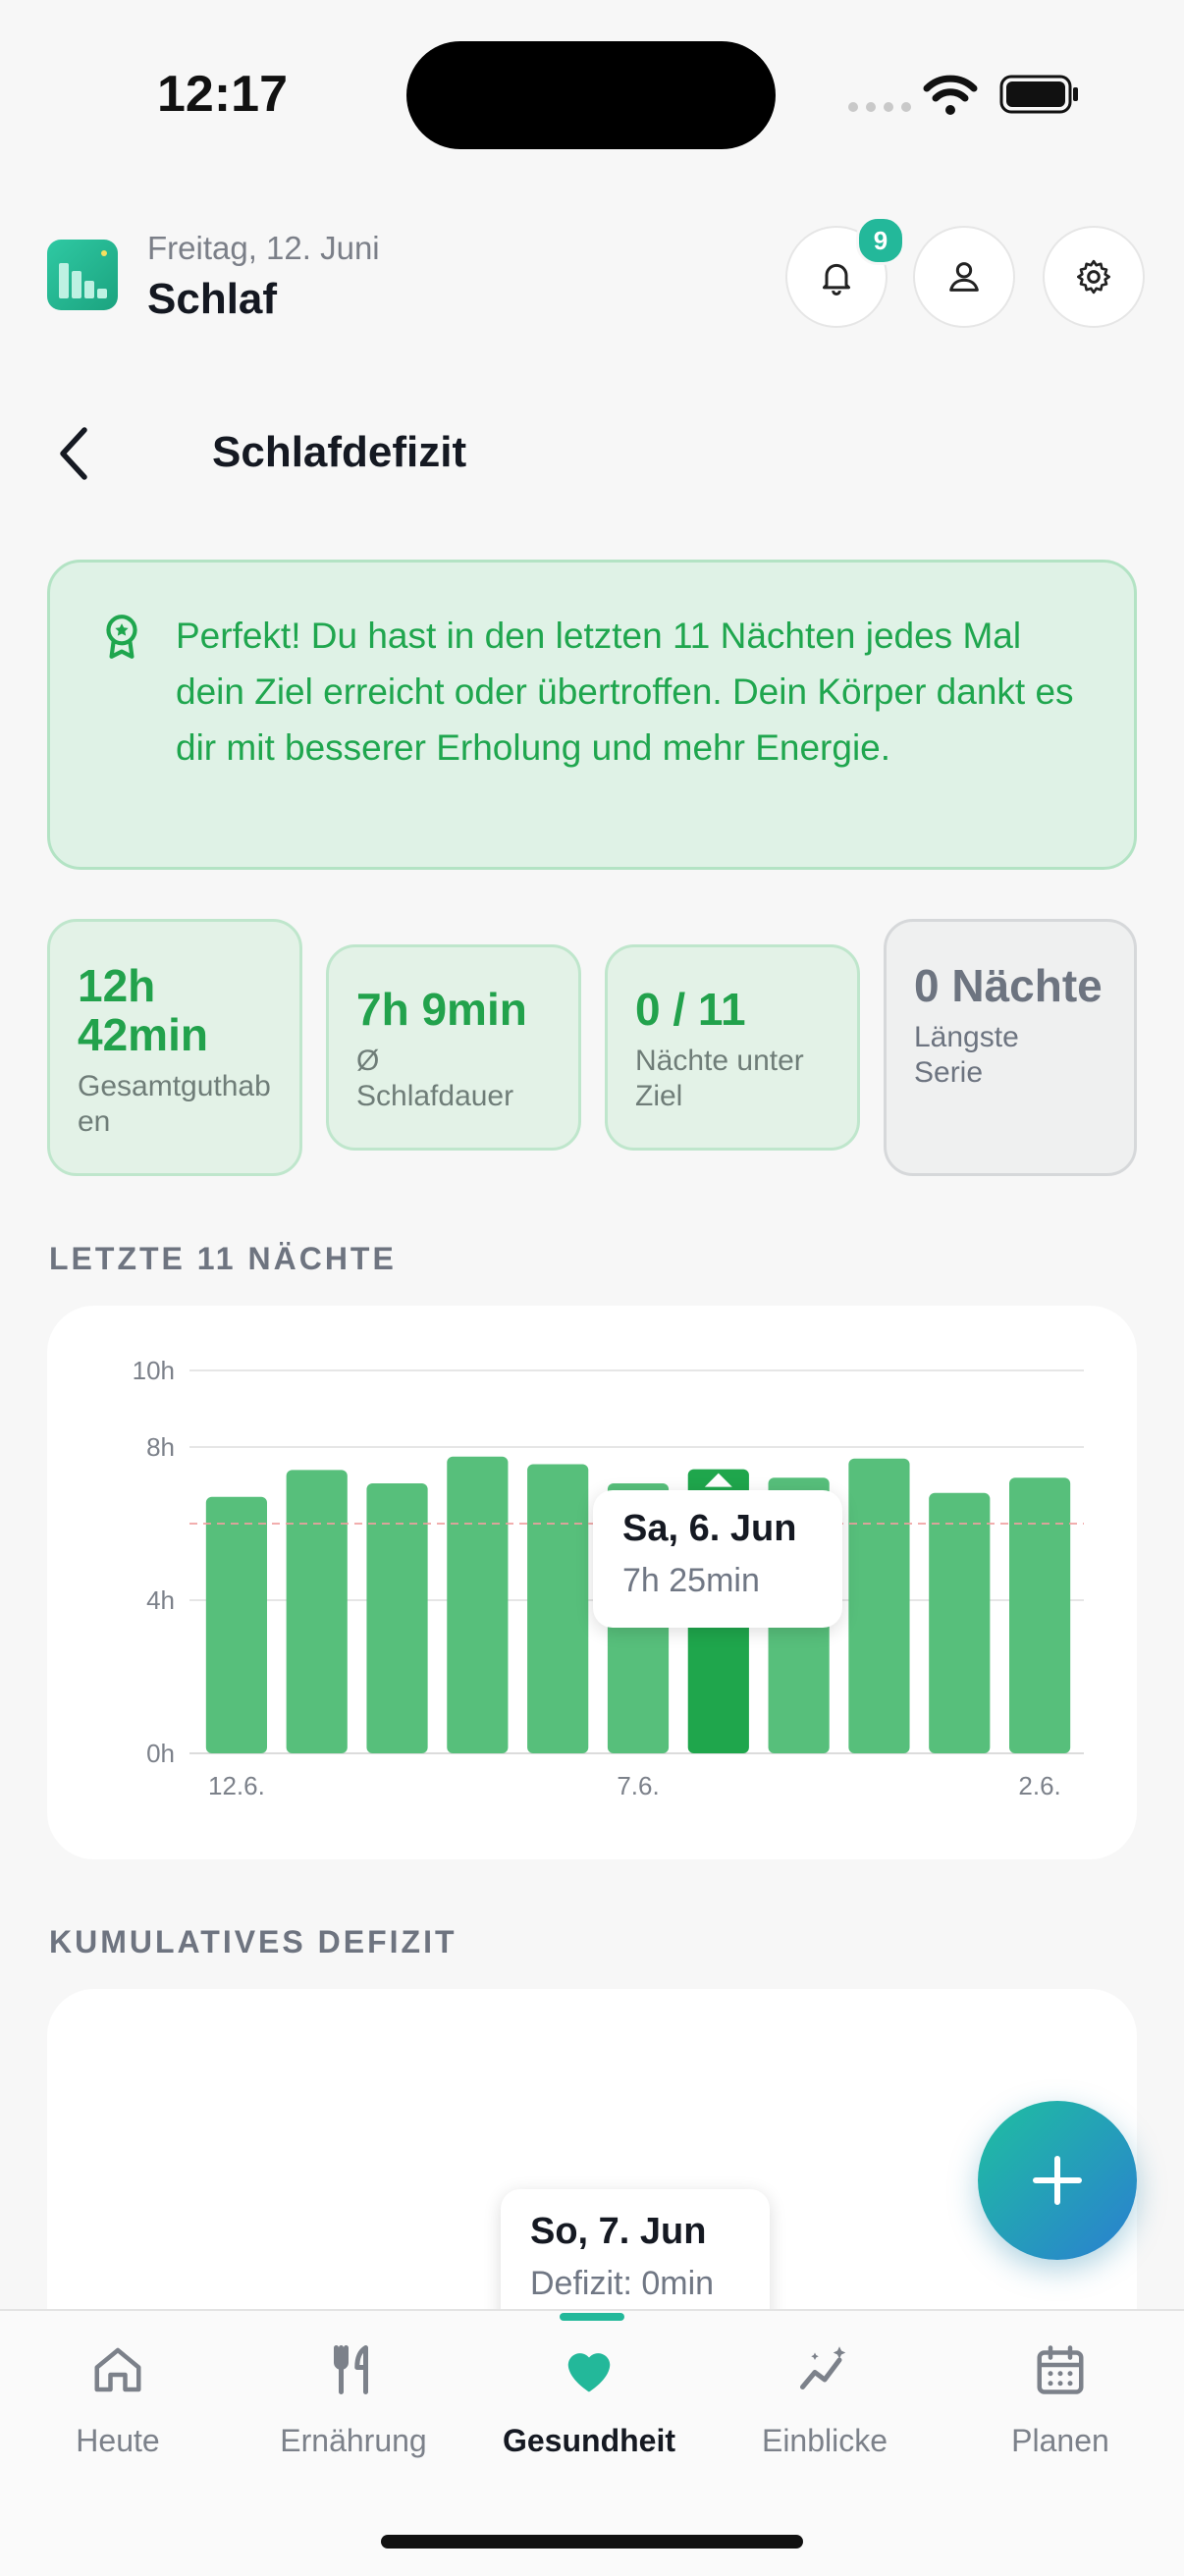 The image size is (1184, 2576). What do you see at coordinates (591, 95) in the screenshot?
I see `dynamic-island` at bounding box center [591, 95].